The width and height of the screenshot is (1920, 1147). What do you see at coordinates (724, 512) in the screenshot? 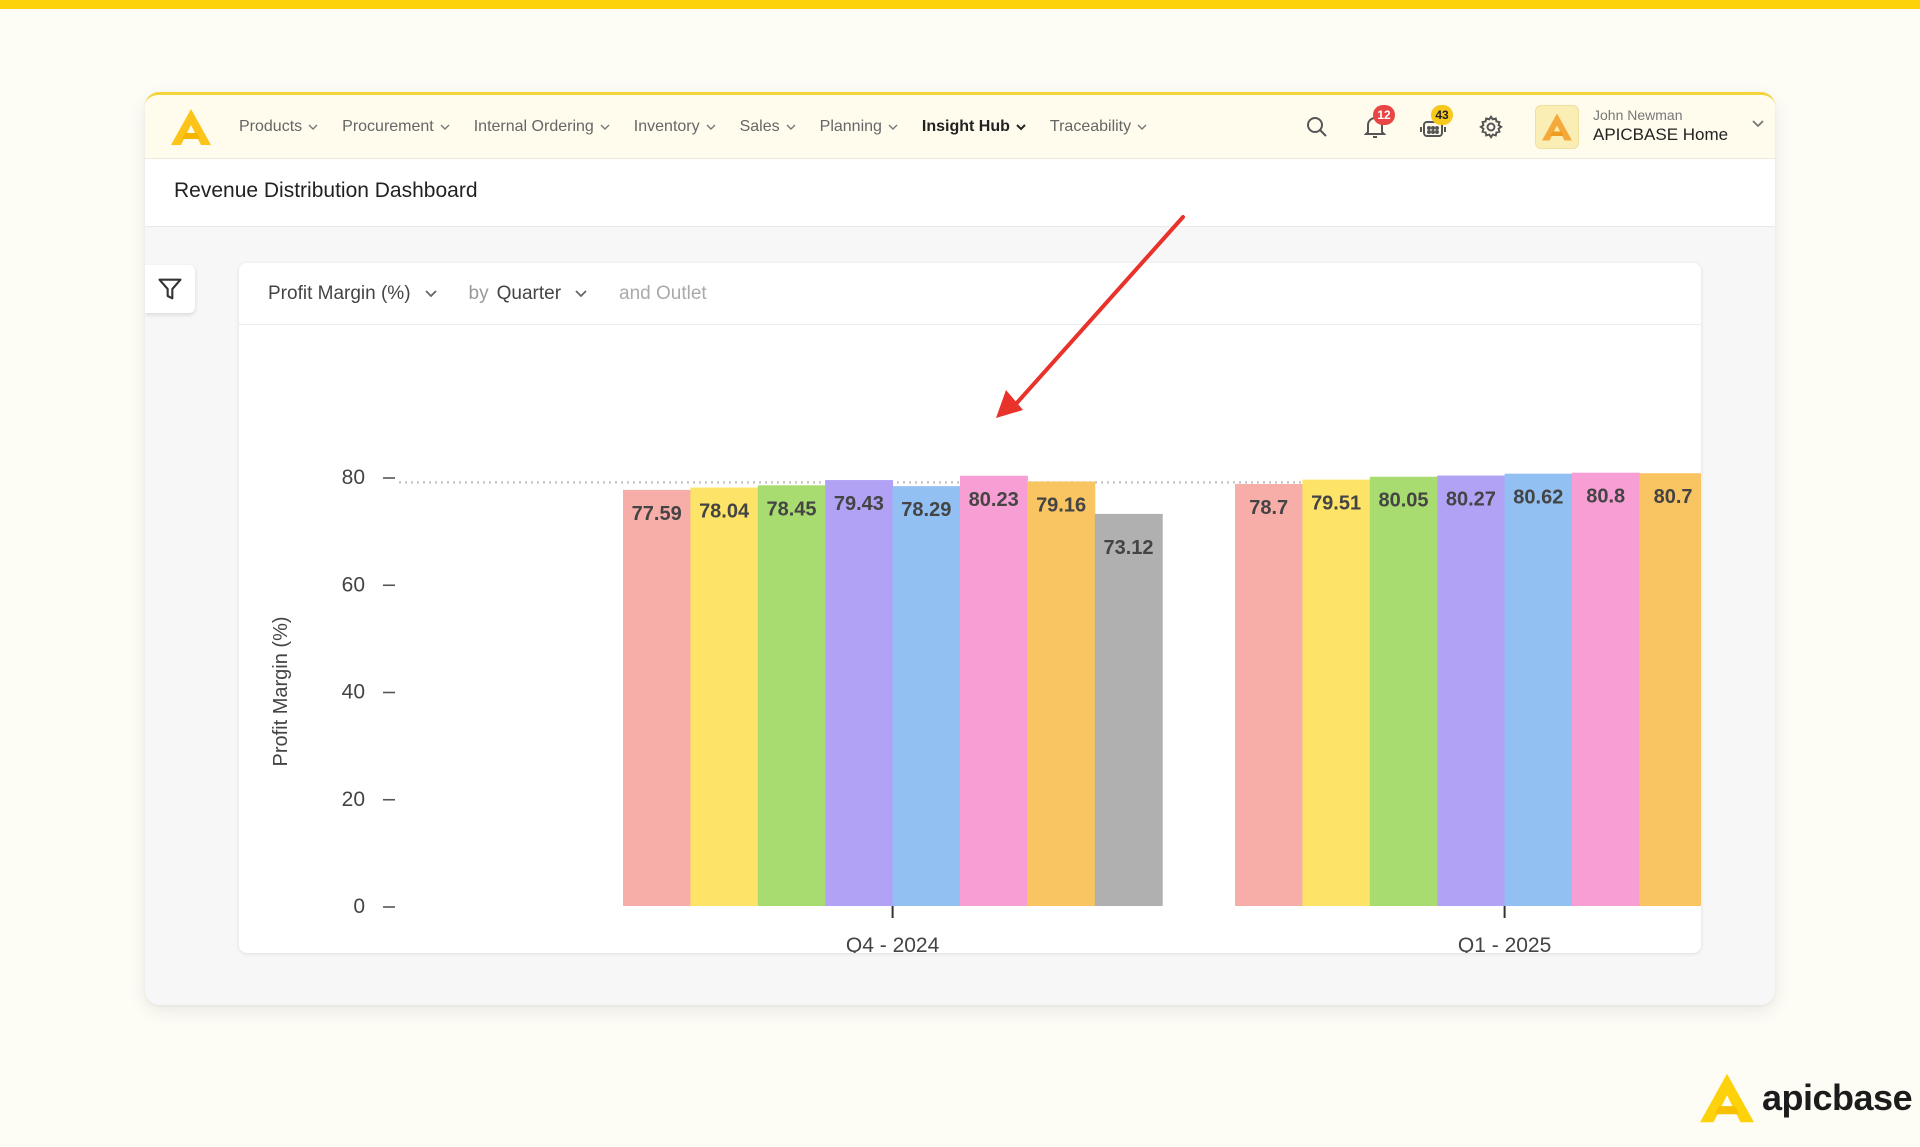
I see `data-label: 78.04` at bounding box center [724, 512].